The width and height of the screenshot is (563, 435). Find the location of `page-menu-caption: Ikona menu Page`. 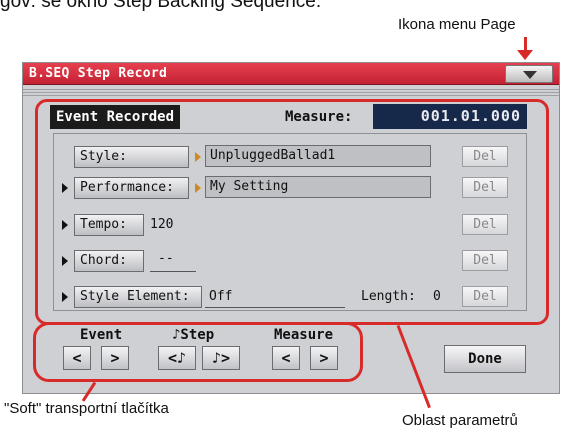

page-menu-caption: Ikona menu Page is located at coordinates (457, 24).